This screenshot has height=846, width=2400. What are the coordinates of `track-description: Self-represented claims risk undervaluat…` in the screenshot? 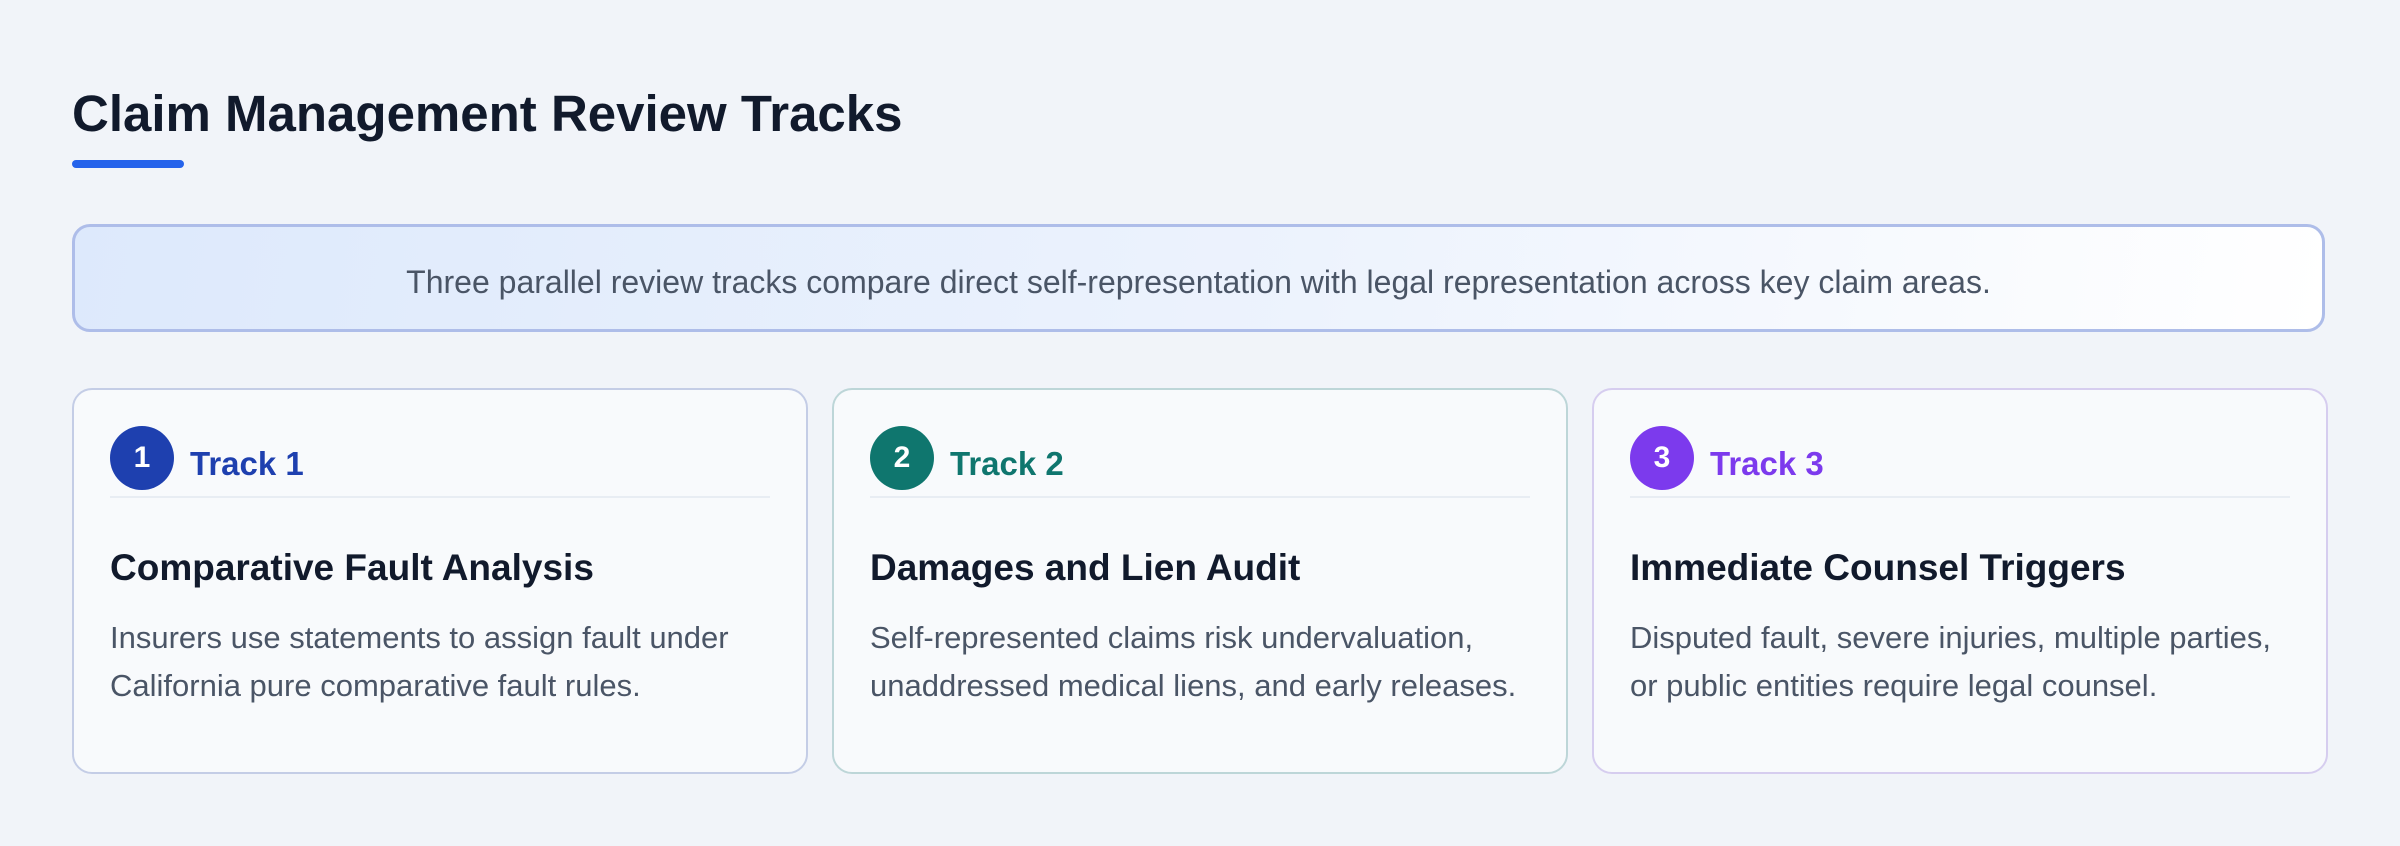 It's located at (1193, 661).